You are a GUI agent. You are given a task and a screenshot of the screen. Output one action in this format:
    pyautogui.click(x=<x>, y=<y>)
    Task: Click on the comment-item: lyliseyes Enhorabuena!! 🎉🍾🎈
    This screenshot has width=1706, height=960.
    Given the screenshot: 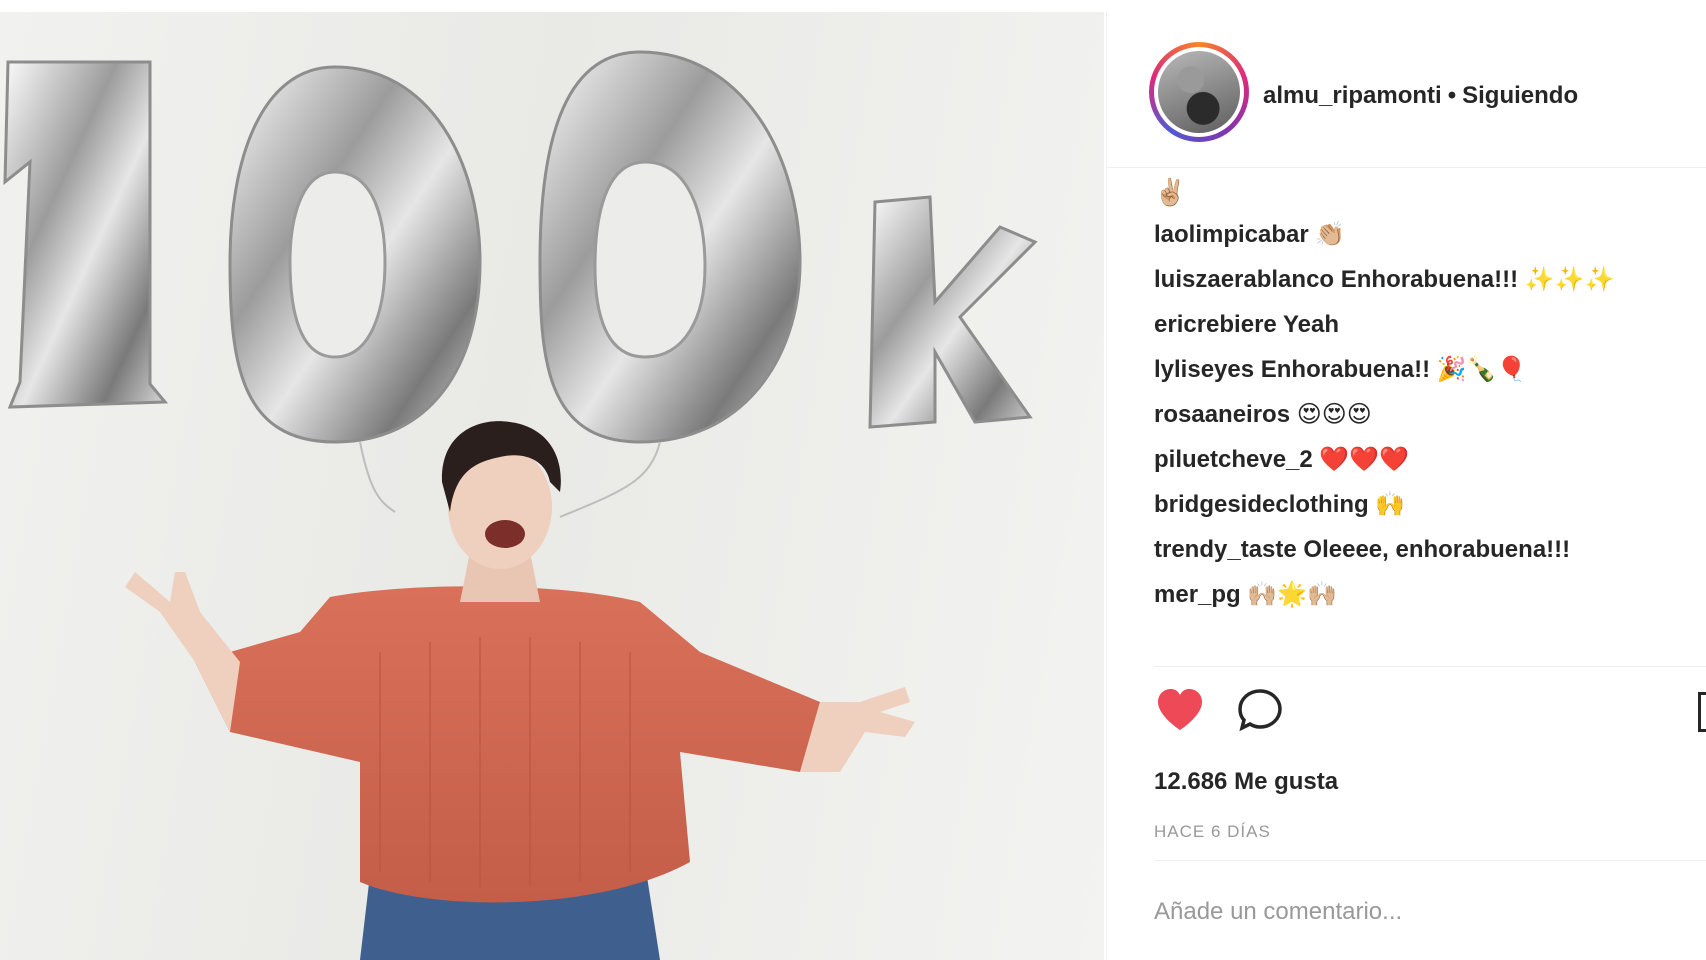 What is the action you would take?
    pyautogui.click(x=1430, y=369)
    